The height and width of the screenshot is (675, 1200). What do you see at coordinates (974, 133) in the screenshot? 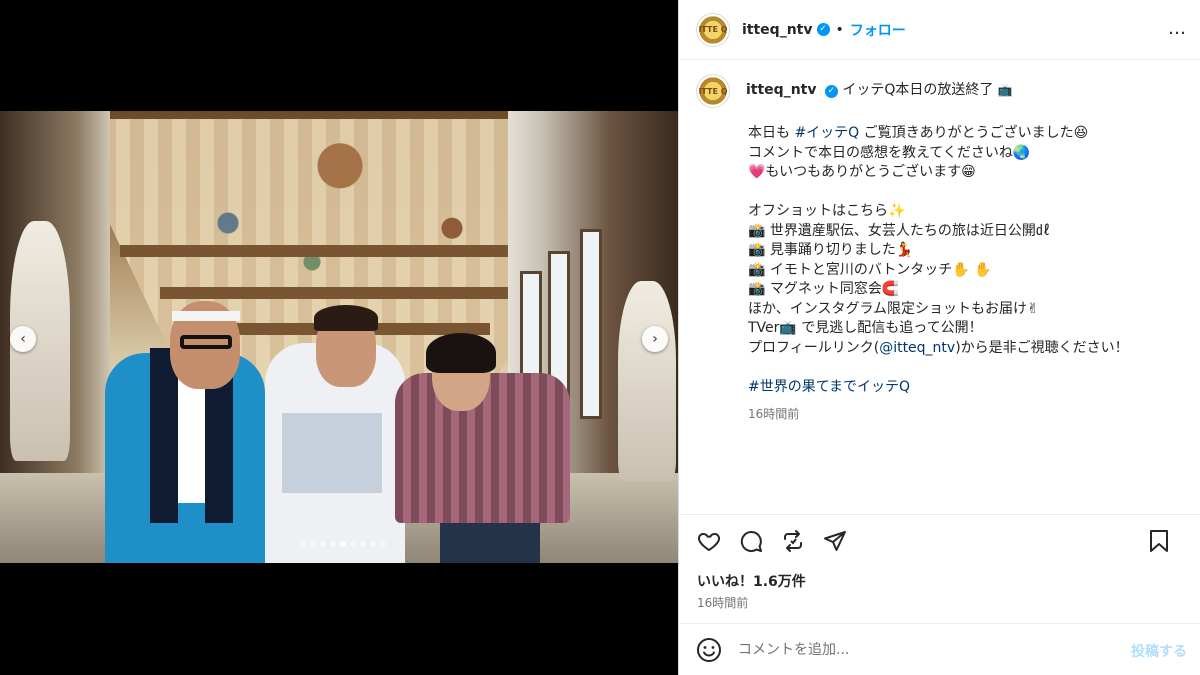
I see `caption-line-text: ご覧頂きありがとうございました😆` at bounding box center [974, 133].